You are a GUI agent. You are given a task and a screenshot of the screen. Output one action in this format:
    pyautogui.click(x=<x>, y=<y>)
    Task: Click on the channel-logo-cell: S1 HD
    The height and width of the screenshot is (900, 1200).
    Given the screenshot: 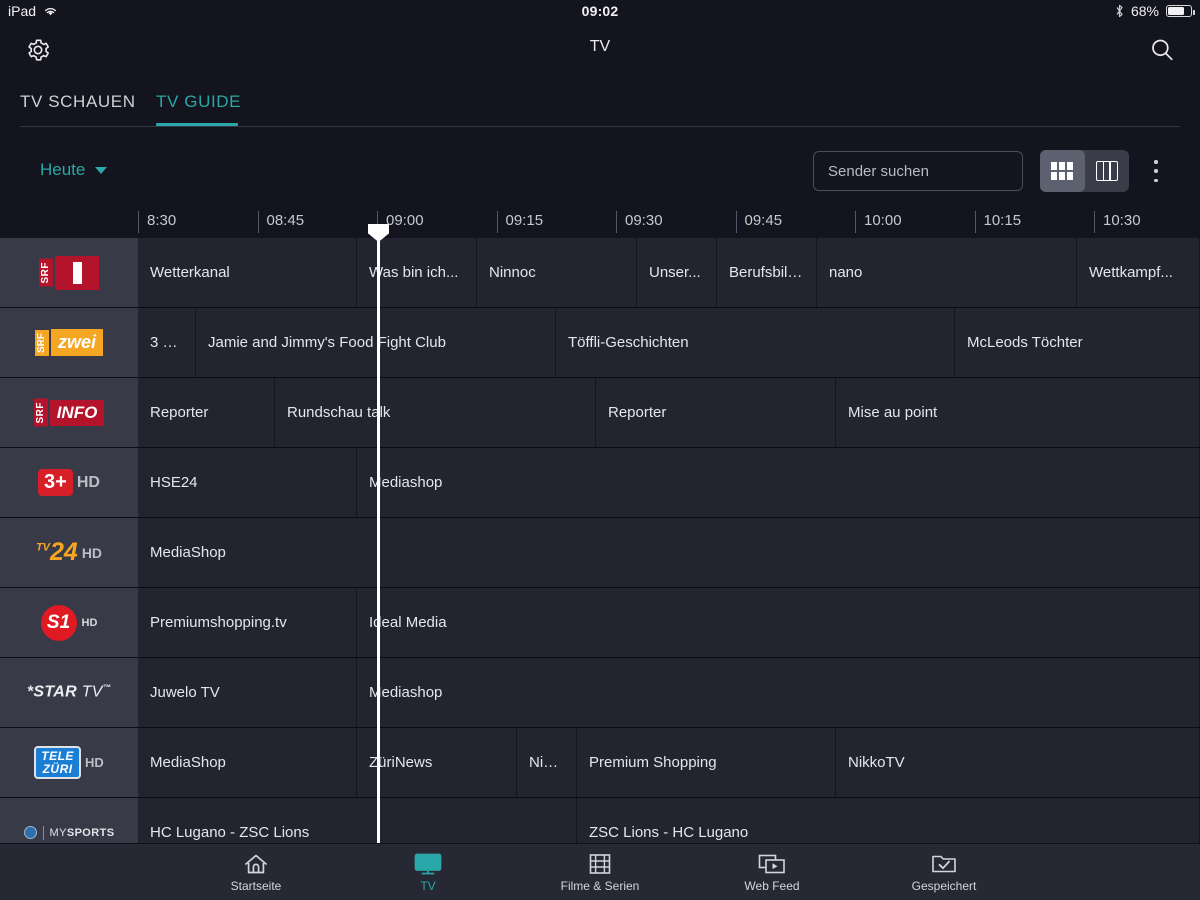 What is the action you would take?
    pyautogui.click(x=69, y=623)
    